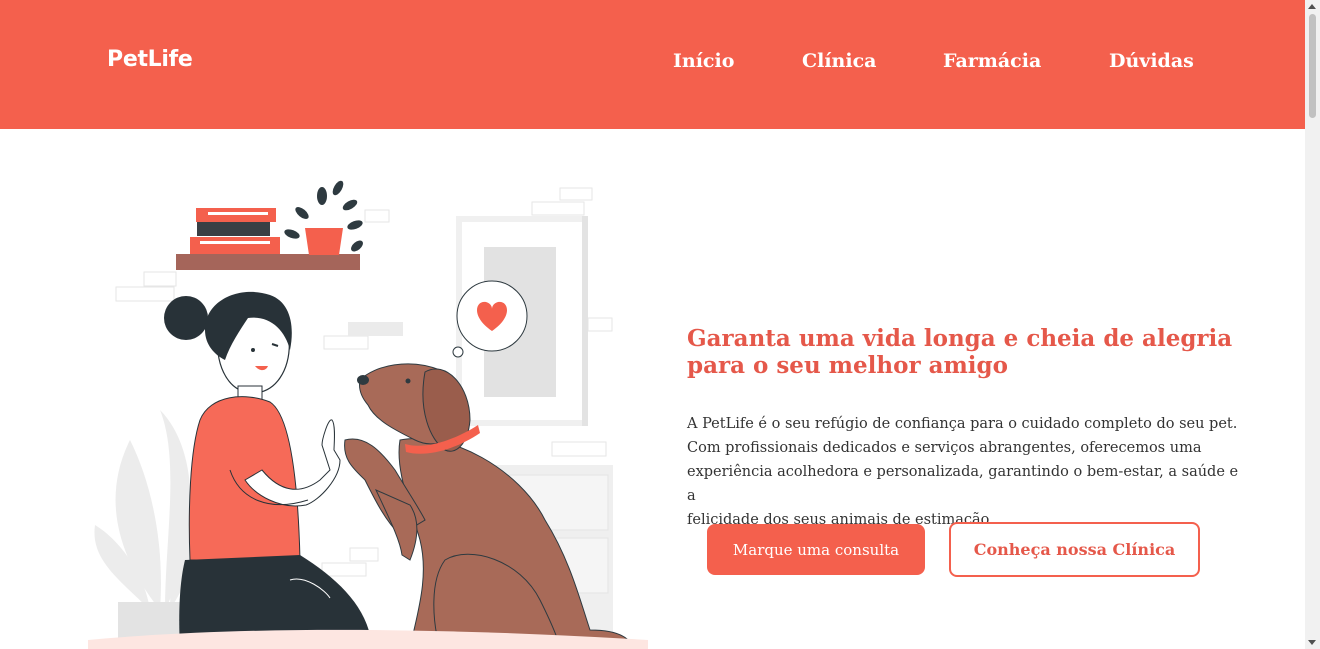 The width and height of the screenshot is (1320, 649). What do you see at coordinates (1312, 642) in the screenshot?
I see `scroll-down-arrow-icon` at bounding box center [1312, 642].